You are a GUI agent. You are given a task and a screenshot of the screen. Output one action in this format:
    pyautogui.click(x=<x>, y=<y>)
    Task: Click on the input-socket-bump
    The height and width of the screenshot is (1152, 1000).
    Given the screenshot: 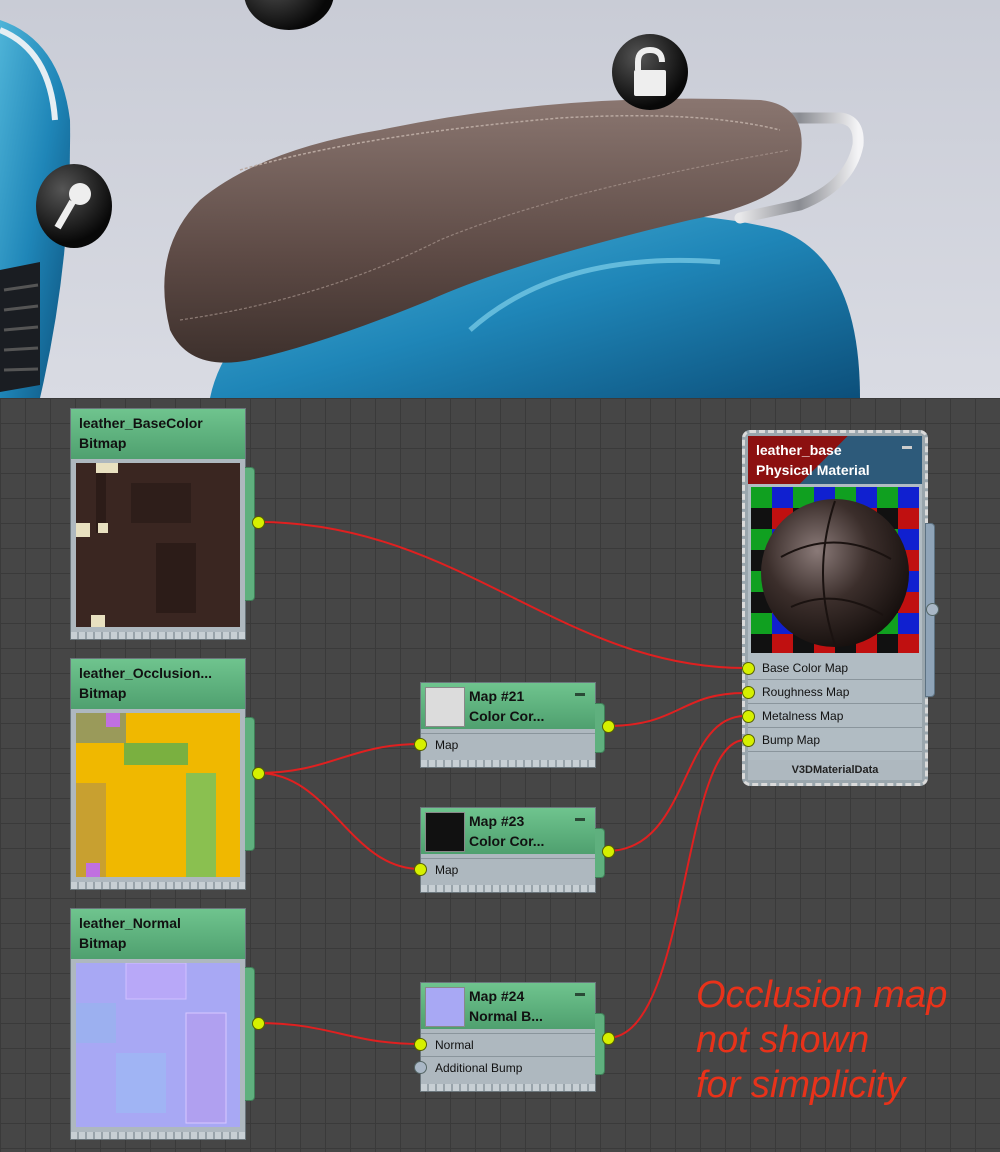 What is the action you would take?
    pyautogui.click(x=748, y=740)
    